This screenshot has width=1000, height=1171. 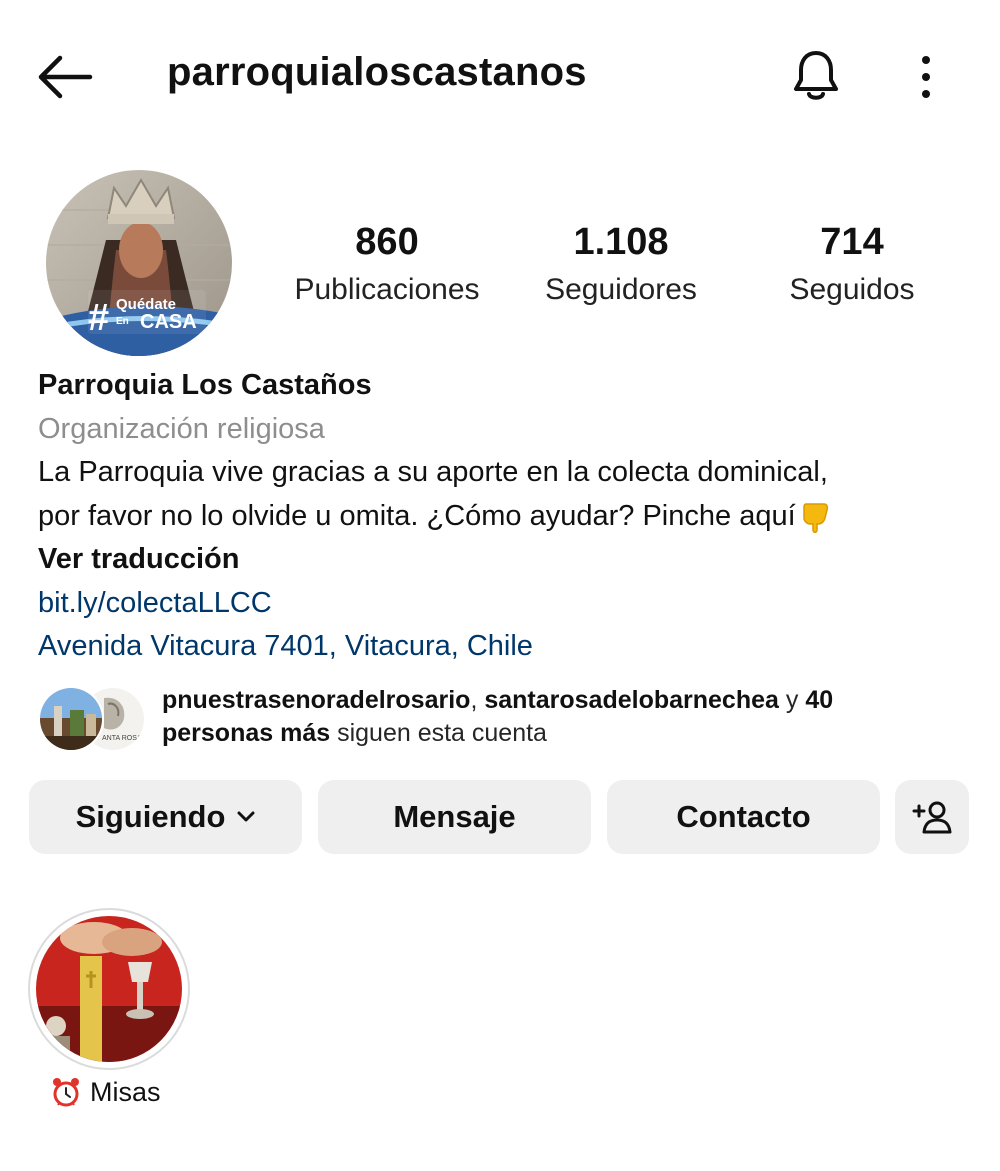 What do you see at coordinates (438, 733) in the screenshot?
I see `mutual-suffix: siguen esta cuenta` at bounding box center [438, 733].